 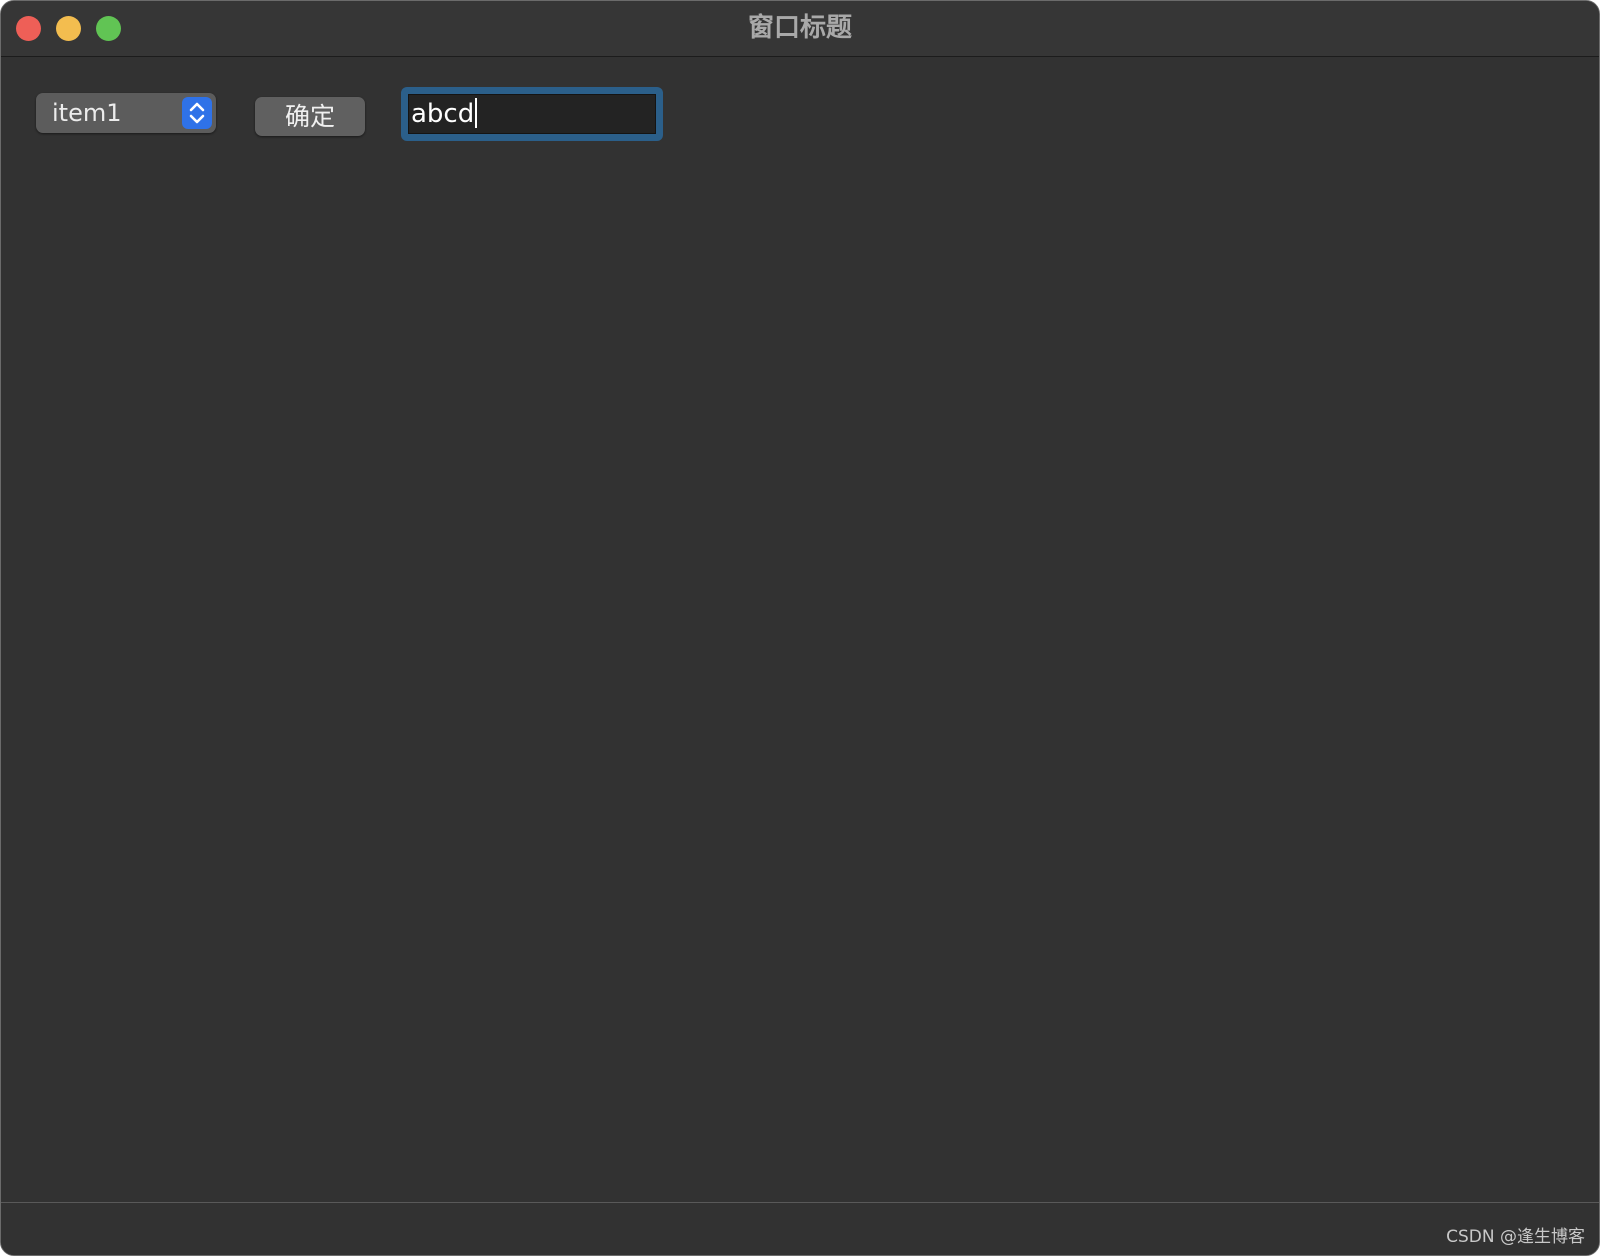 I want to click on text-input: abcd, so click(x=532, y=114).